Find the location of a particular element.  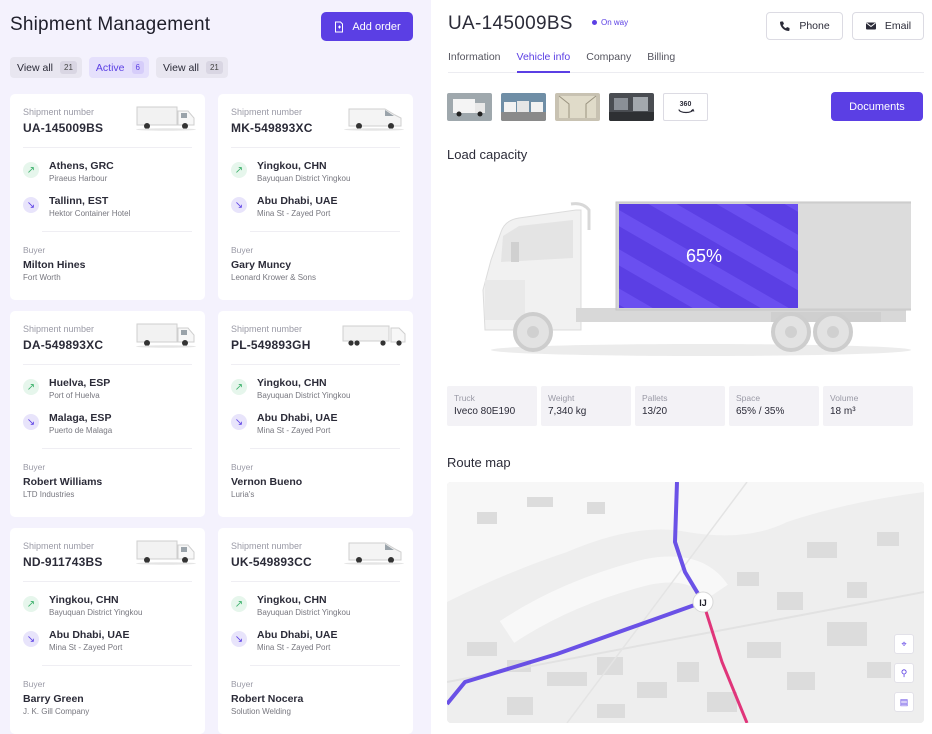

buyer-name: Milton Hines is located at coordinates (54, 265).